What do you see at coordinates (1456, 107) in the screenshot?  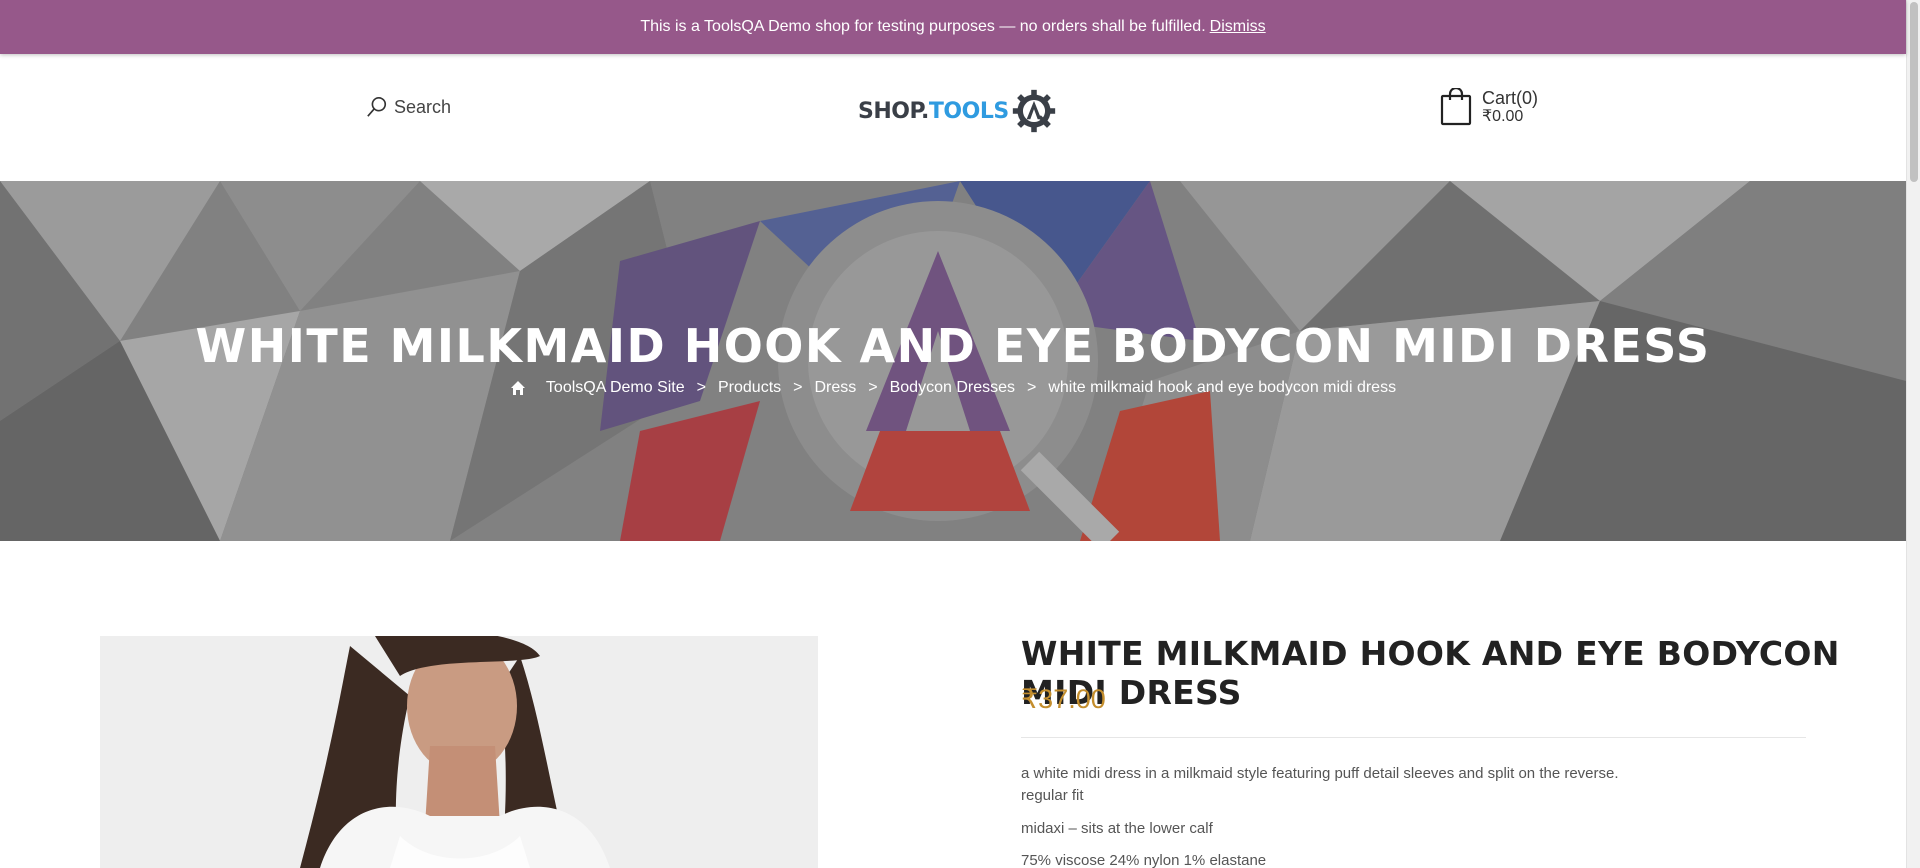 I see `cart-bag-icon` at bounding box center [1456, 107].